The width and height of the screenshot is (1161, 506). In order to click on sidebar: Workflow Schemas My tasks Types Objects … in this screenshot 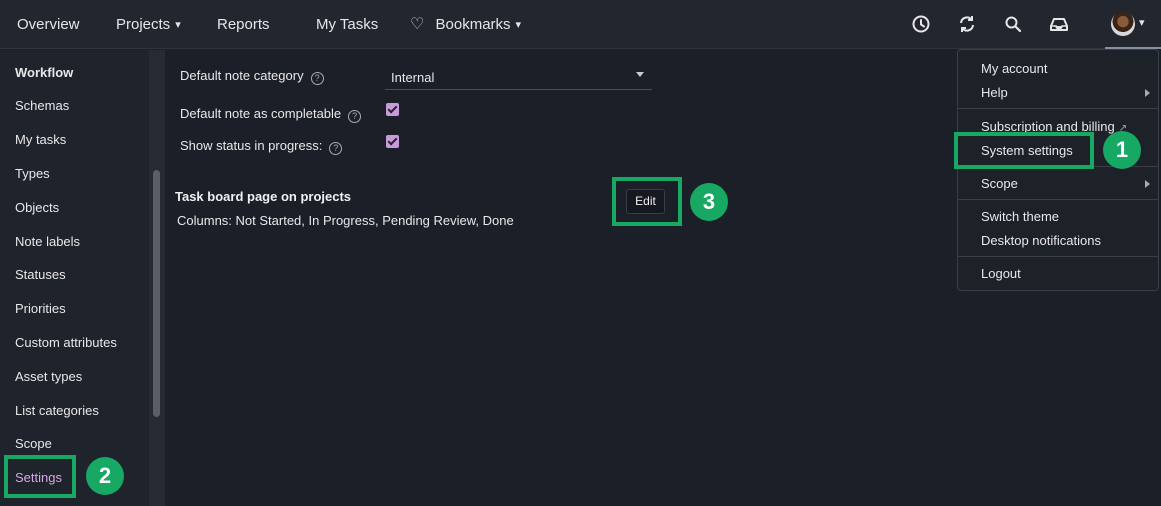, I will do `click(82, 278)`.